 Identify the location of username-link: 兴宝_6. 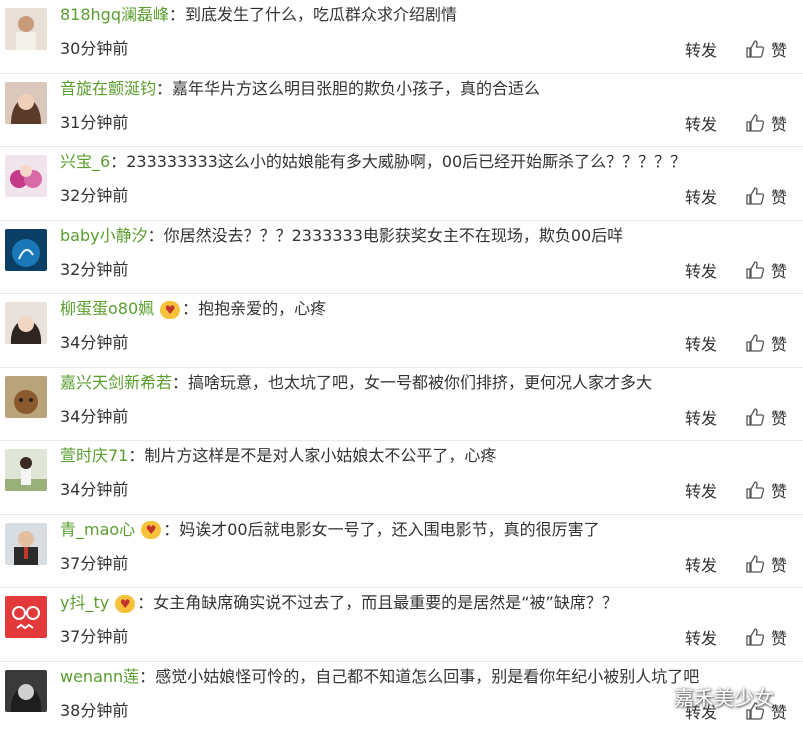
(85, 161).